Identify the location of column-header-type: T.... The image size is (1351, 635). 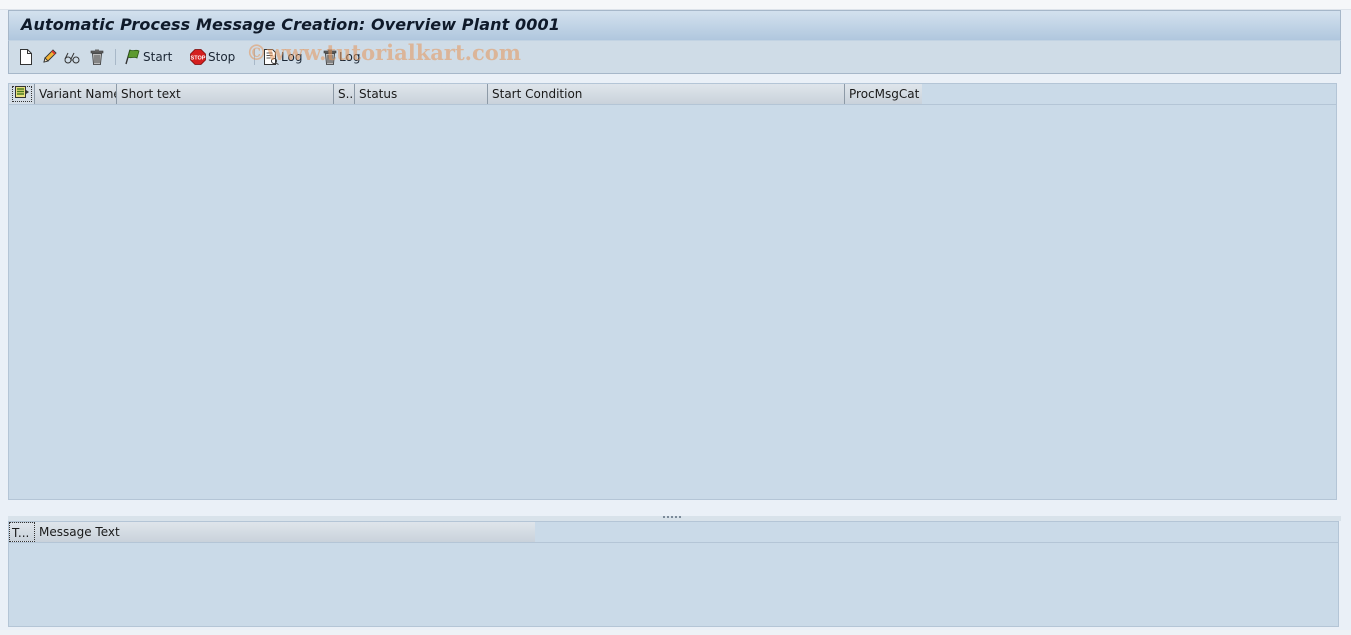
(22, 532).